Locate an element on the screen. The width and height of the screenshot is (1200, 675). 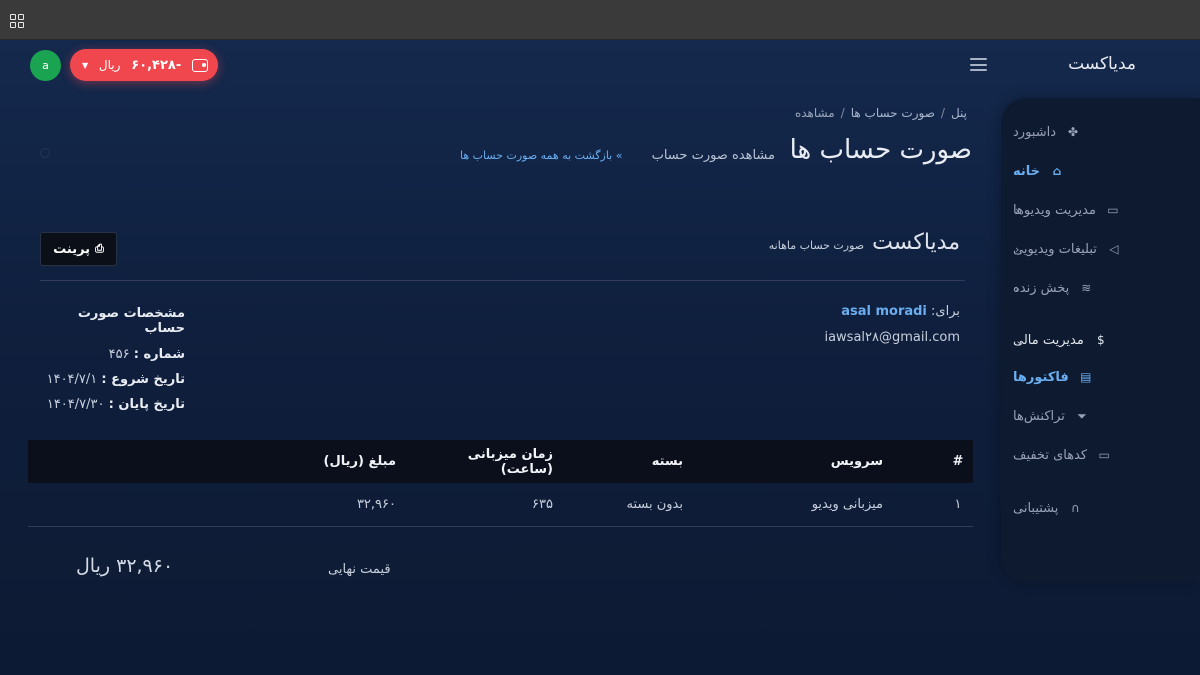
back-to-invoices-link: » بازگشت به همه صورت حساب ها is located at coordinates (541, 155).